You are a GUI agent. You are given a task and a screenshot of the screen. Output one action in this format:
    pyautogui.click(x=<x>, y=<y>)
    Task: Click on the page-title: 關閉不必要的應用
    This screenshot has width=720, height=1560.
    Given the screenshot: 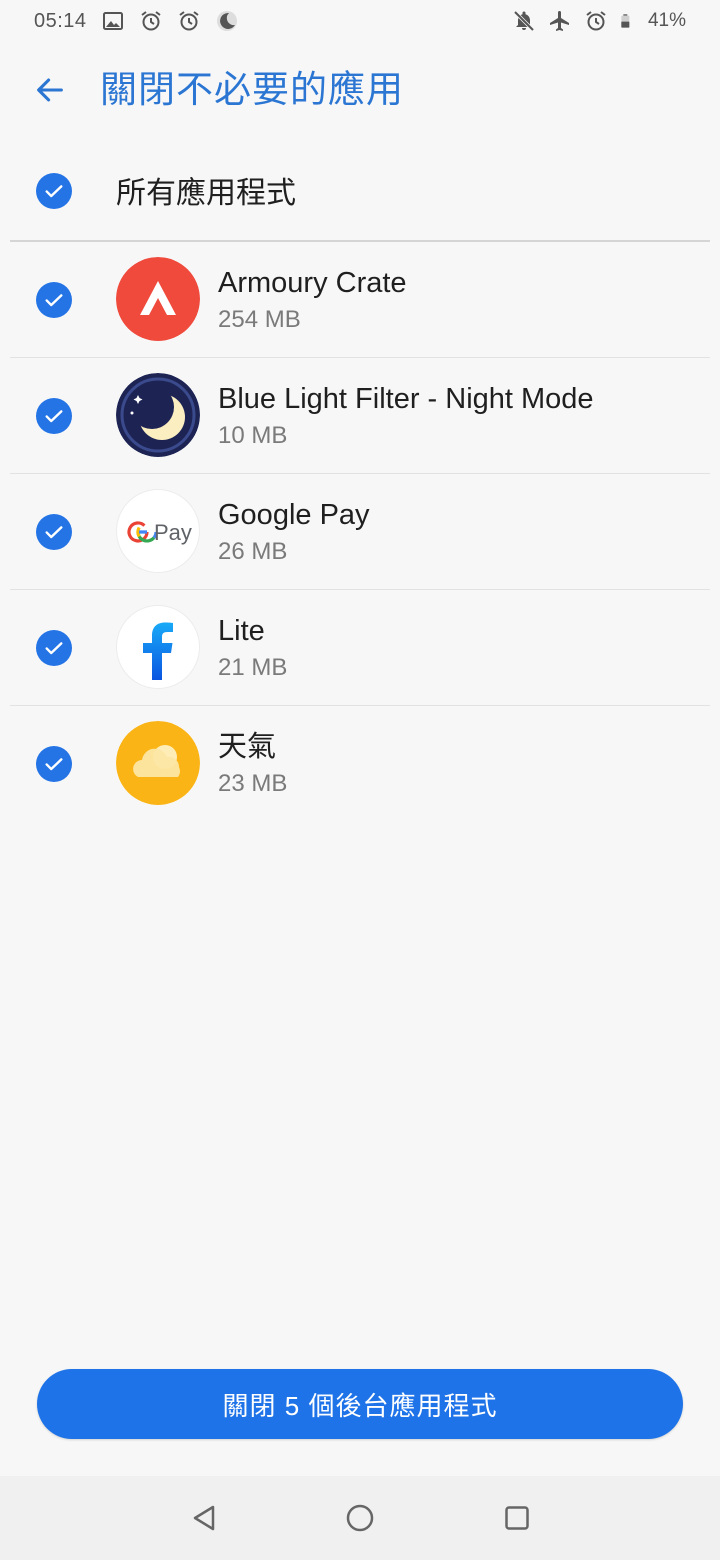 What is the action you would take?
    pyautogui.click(x=252, y=89)
    